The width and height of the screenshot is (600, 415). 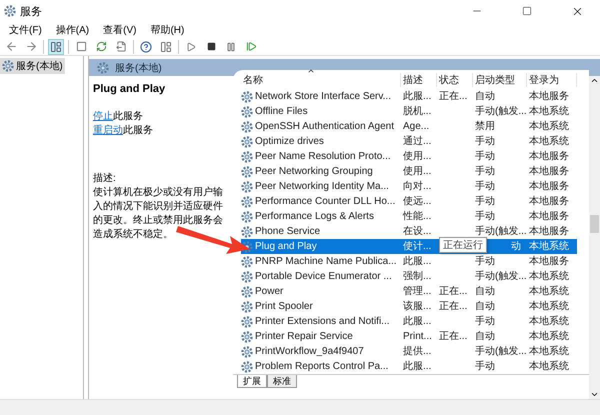 I want to click on view-tab: 标准, so click(x=282, y=381).